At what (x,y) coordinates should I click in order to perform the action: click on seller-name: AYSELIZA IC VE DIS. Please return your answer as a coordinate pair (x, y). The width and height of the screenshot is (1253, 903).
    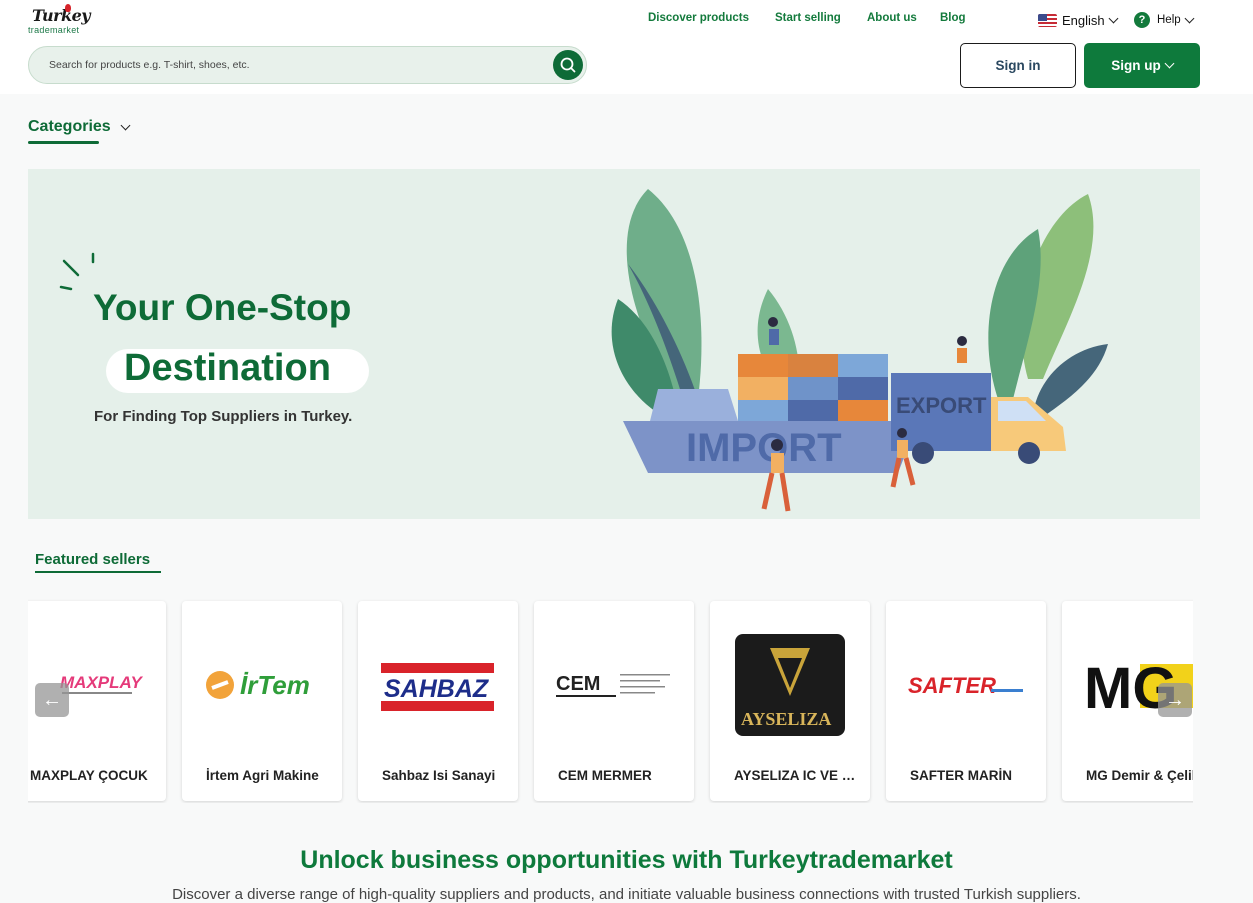
    Looking at the image, I should click on (796, 775).